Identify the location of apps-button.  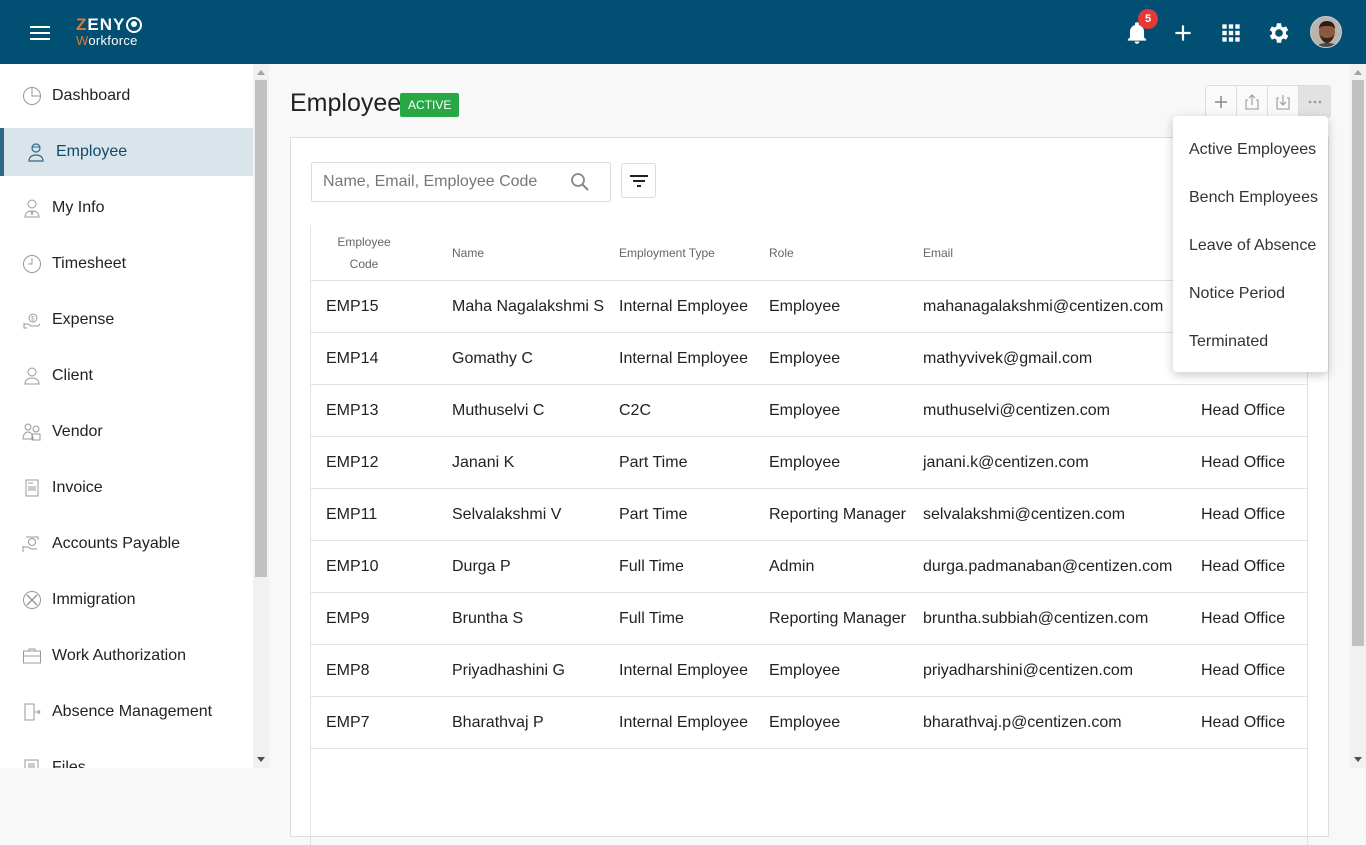
(1231, 33).